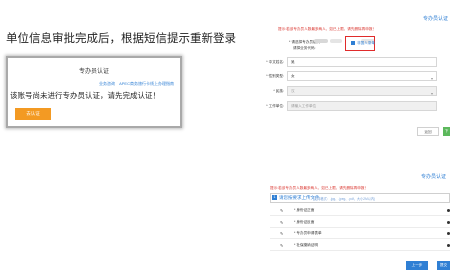 The height and width of the screenshot is (276, 450). Describe the element at coordinates (319, 188) in the screenshot. I see `form-warning-bottom: 提示:若该专办员人数最多两人，如已上限，请先删除再申报！` at that location.